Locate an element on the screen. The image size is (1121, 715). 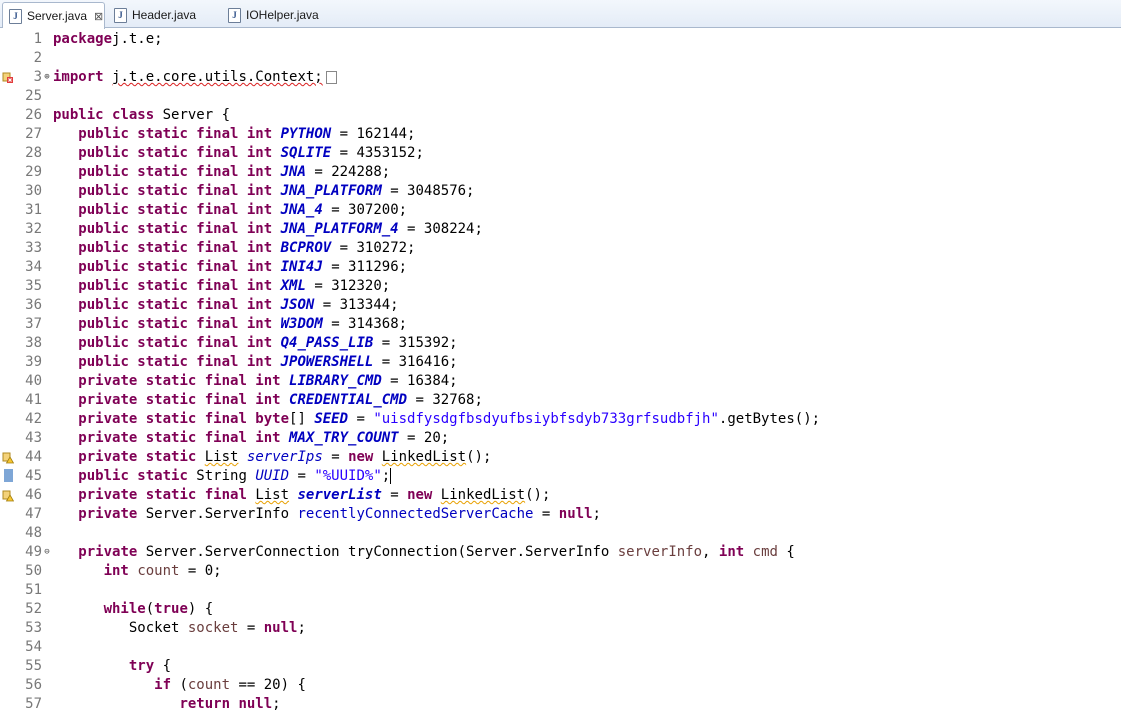
code-line: 26 public class Server { is located at coordinates (560, 115).